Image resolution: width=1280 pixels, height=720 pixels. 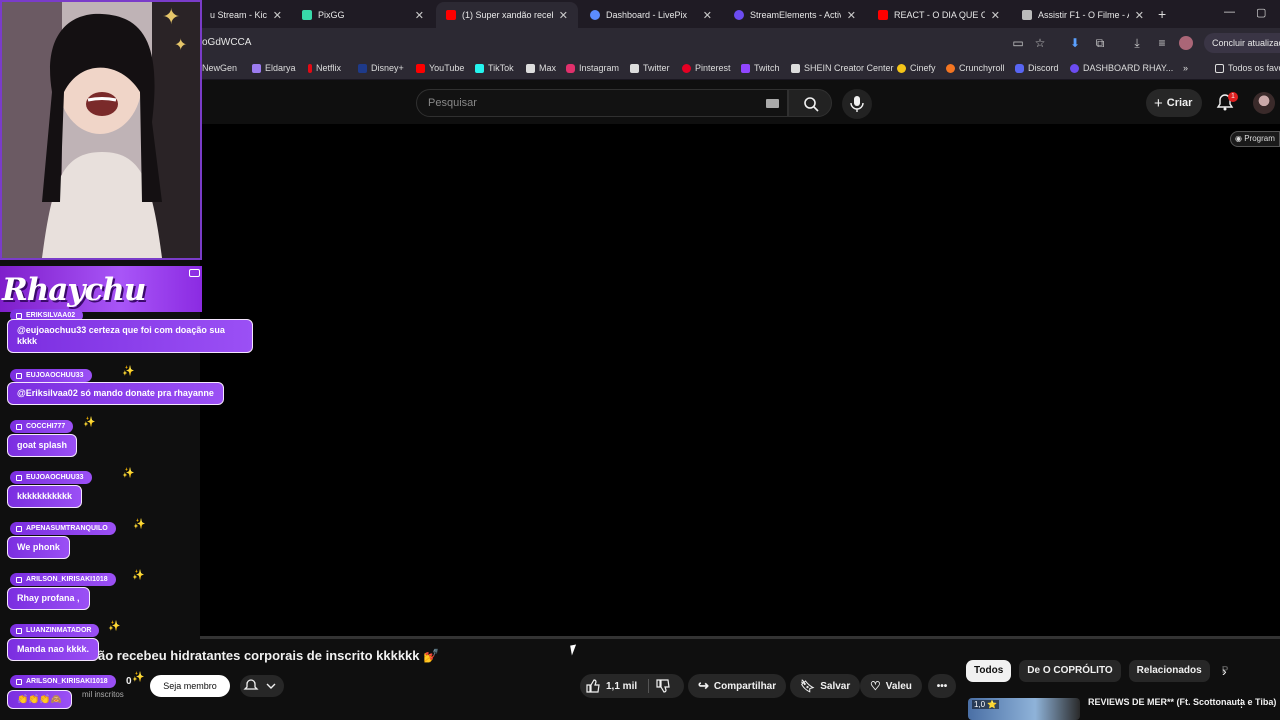 What do you see at coordinates (226, 42) in the screenshot?
I see `url-text: oGdWCCA` at bounding box center [226, 42].